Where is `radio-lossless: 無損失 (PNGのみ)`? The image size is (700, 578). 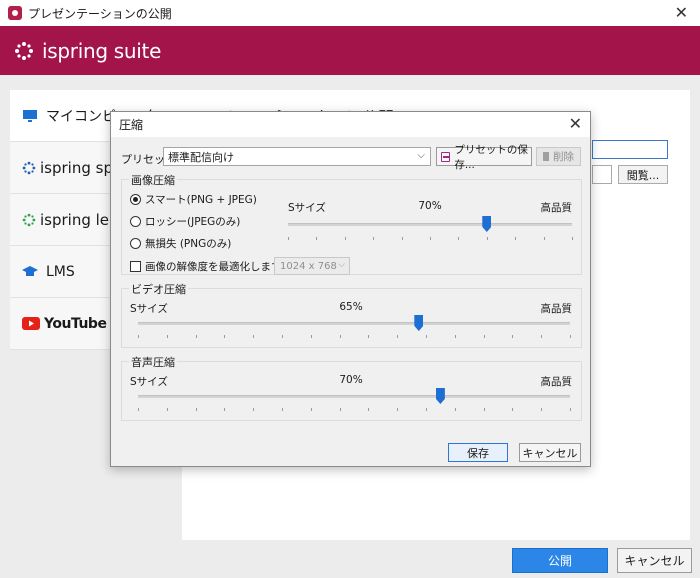 radio-lossless: 無損失 (PNGのみ) is located at coordinates (180, 243).